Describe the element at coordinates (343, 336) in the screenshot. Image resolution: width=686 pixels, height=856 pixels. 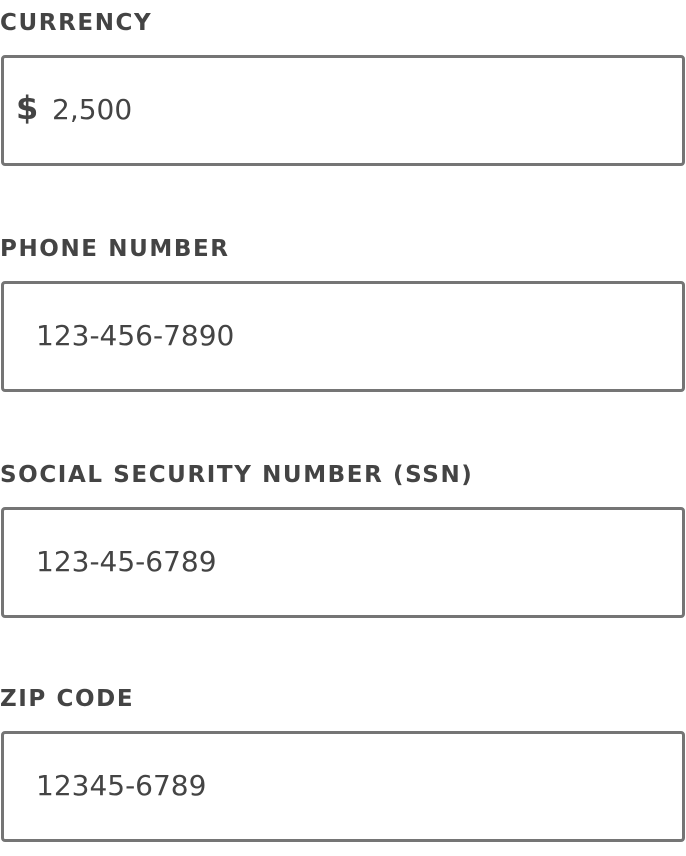
I see `phone-number-input: 123-456-7890` at that location.